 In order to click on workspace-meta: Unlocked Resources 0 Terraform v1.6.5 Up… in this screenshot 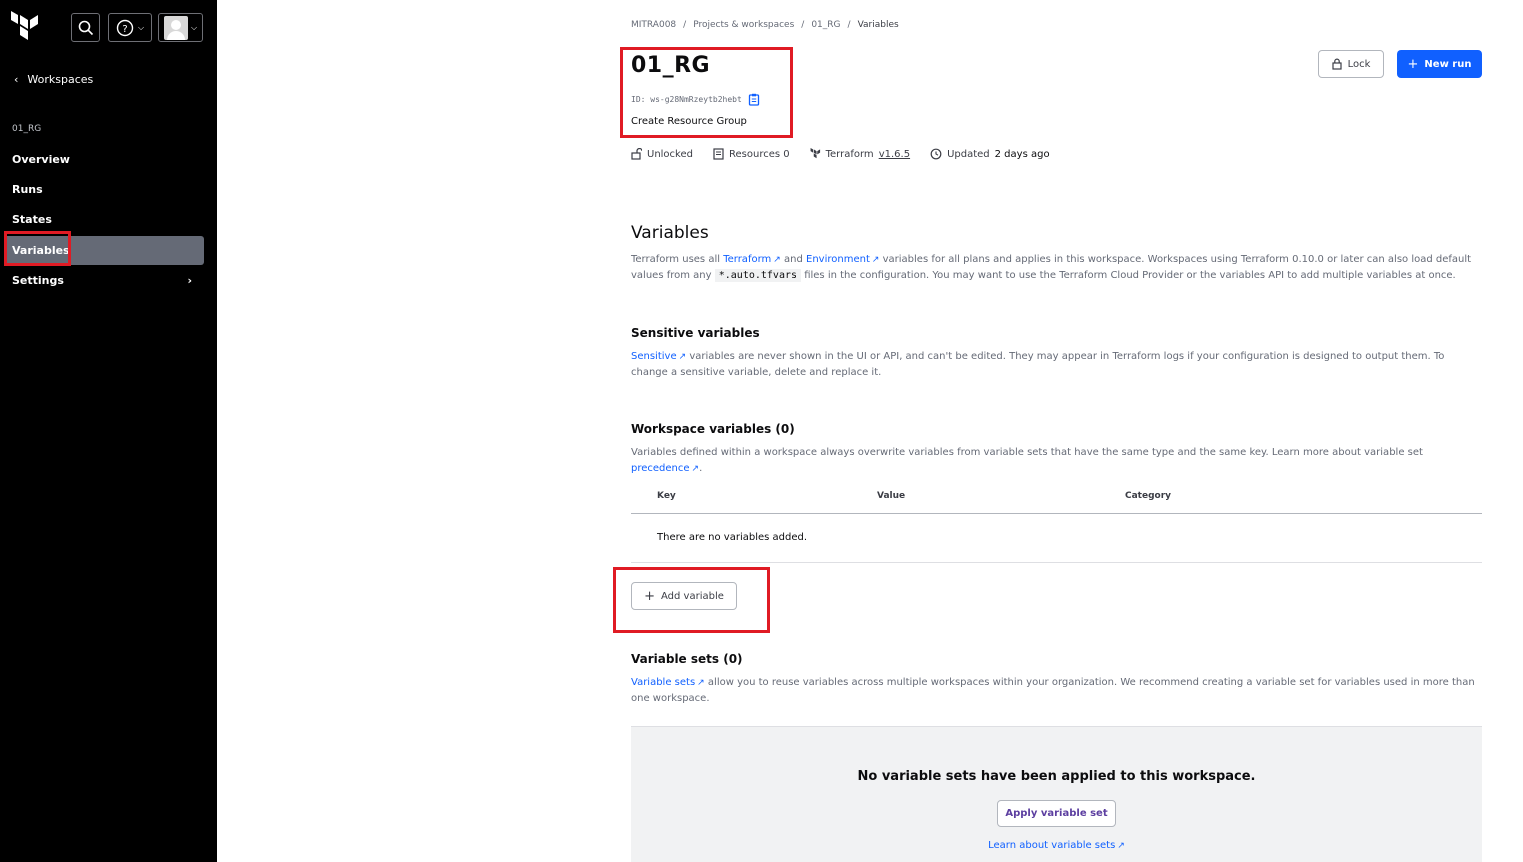, I will do `click(840, 154)`.